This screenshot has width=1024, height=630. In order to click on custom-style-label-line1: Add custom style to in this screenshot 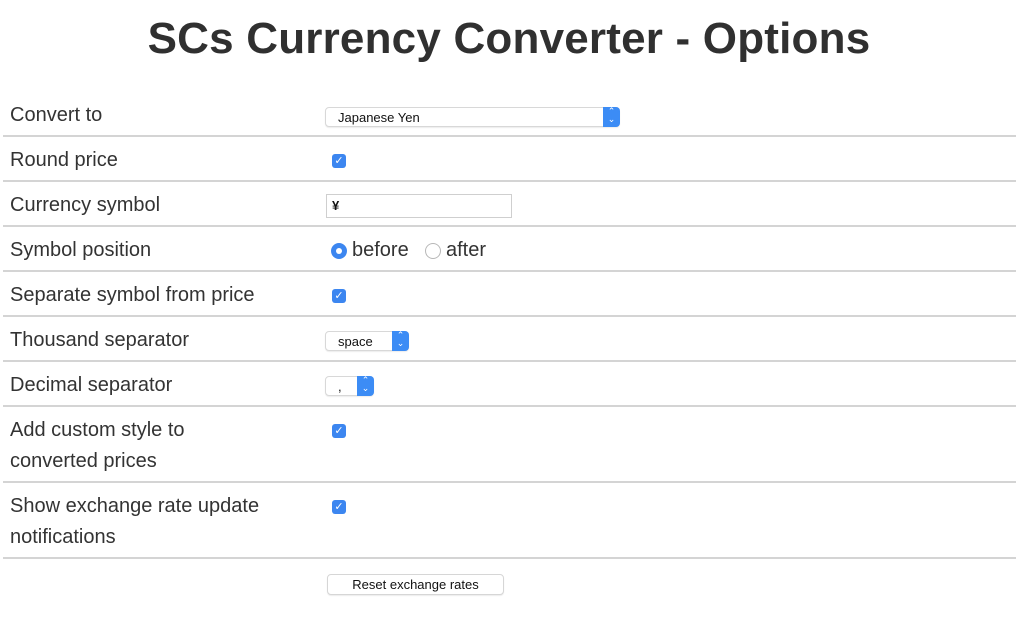, I will do `click(97, 430)`.